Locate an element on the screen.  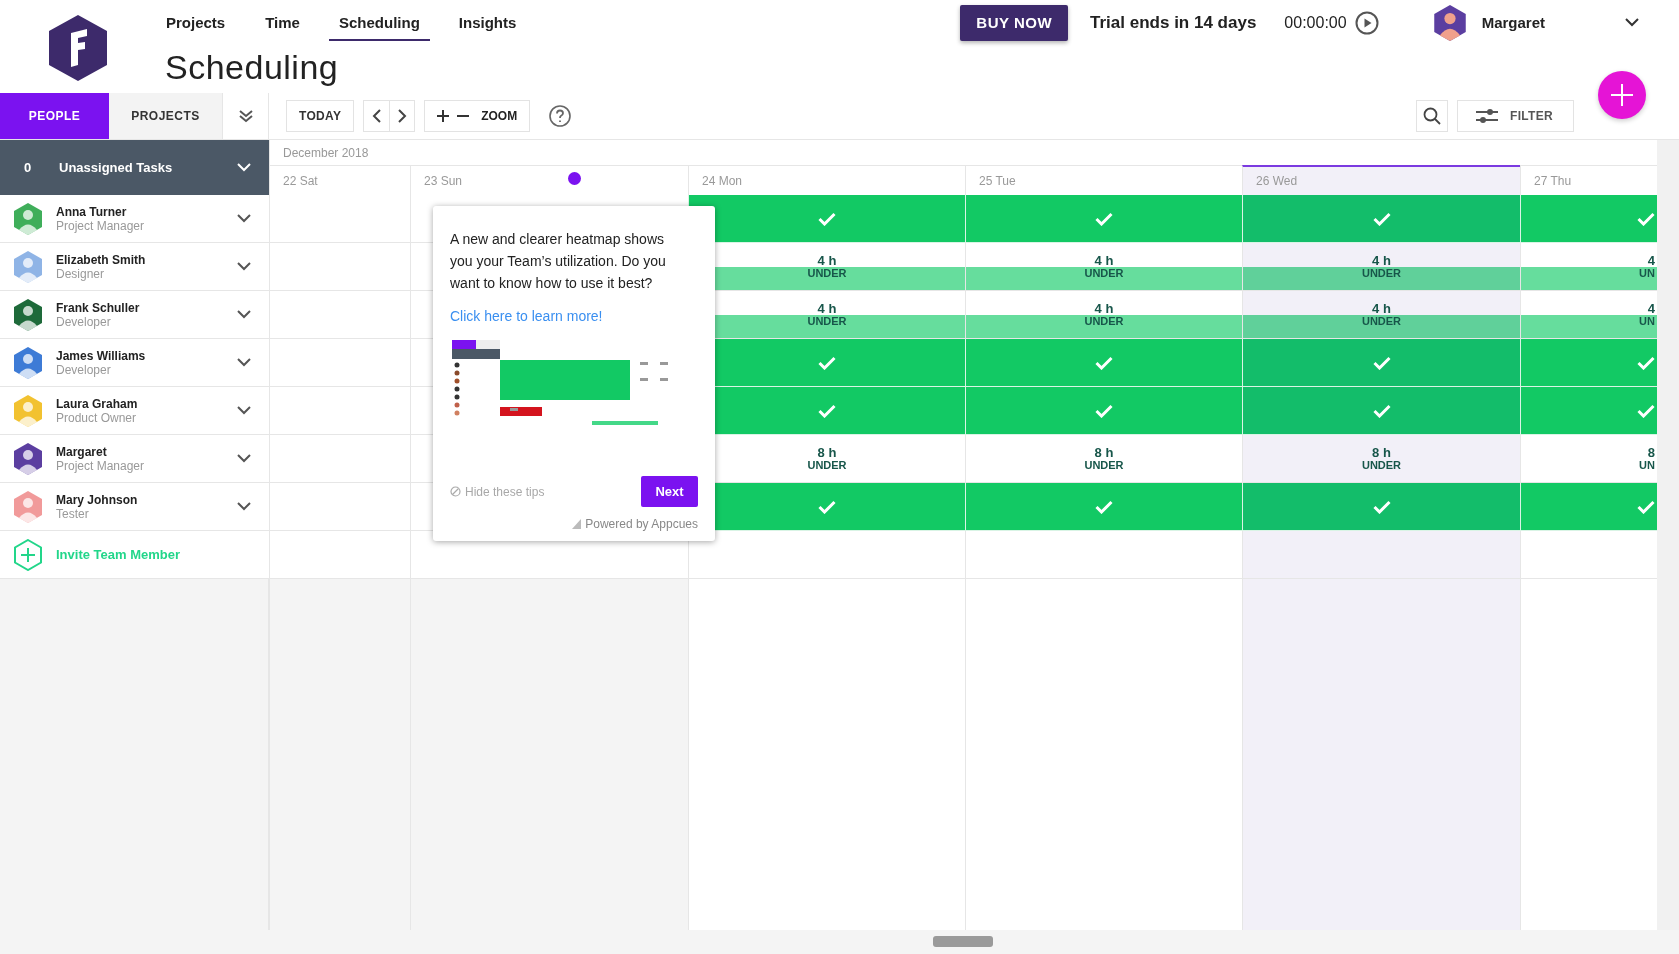
scrollbar-thumb is located at coordinates (963, 941).